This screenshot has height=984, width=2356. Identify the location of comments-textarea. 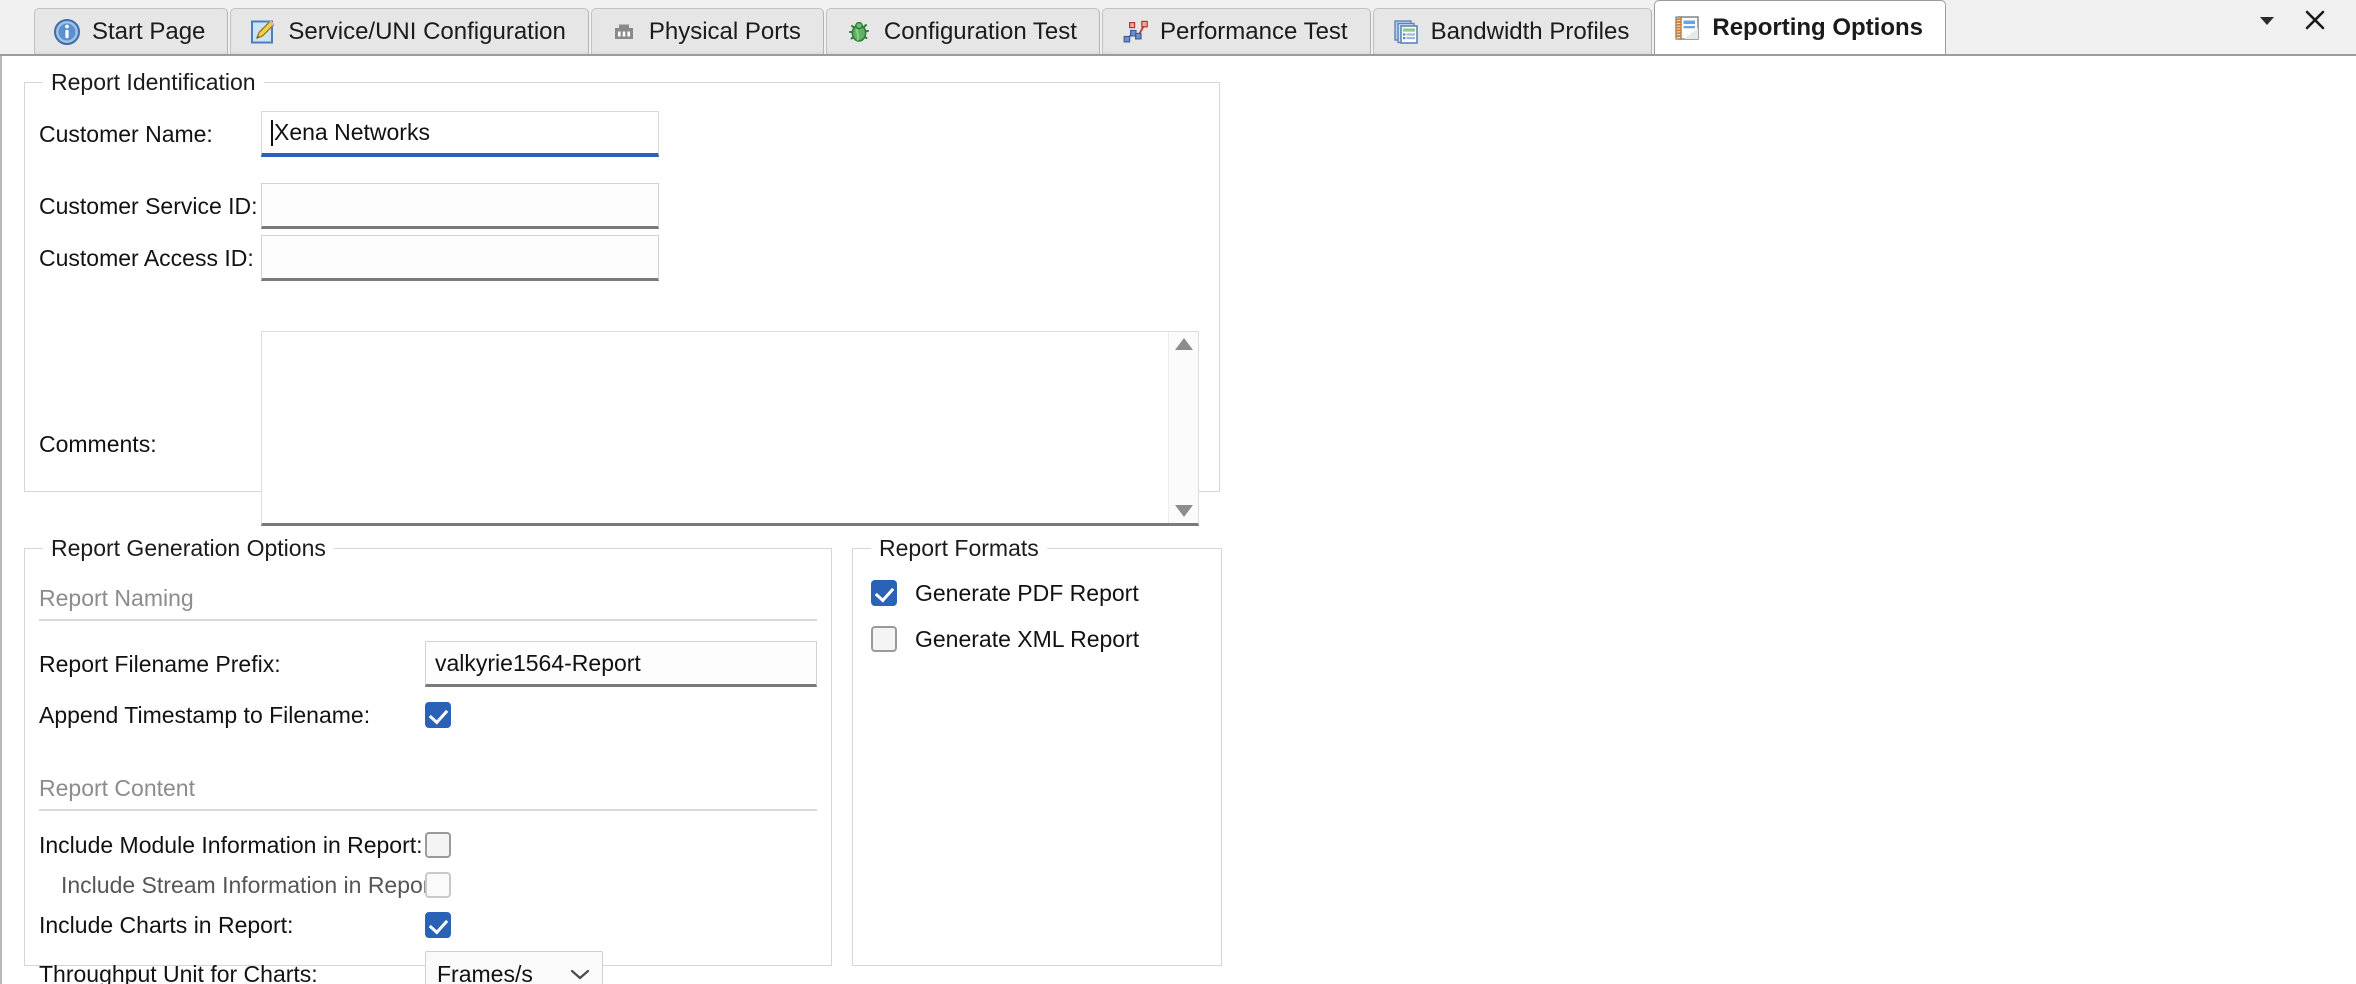
(730, 428).